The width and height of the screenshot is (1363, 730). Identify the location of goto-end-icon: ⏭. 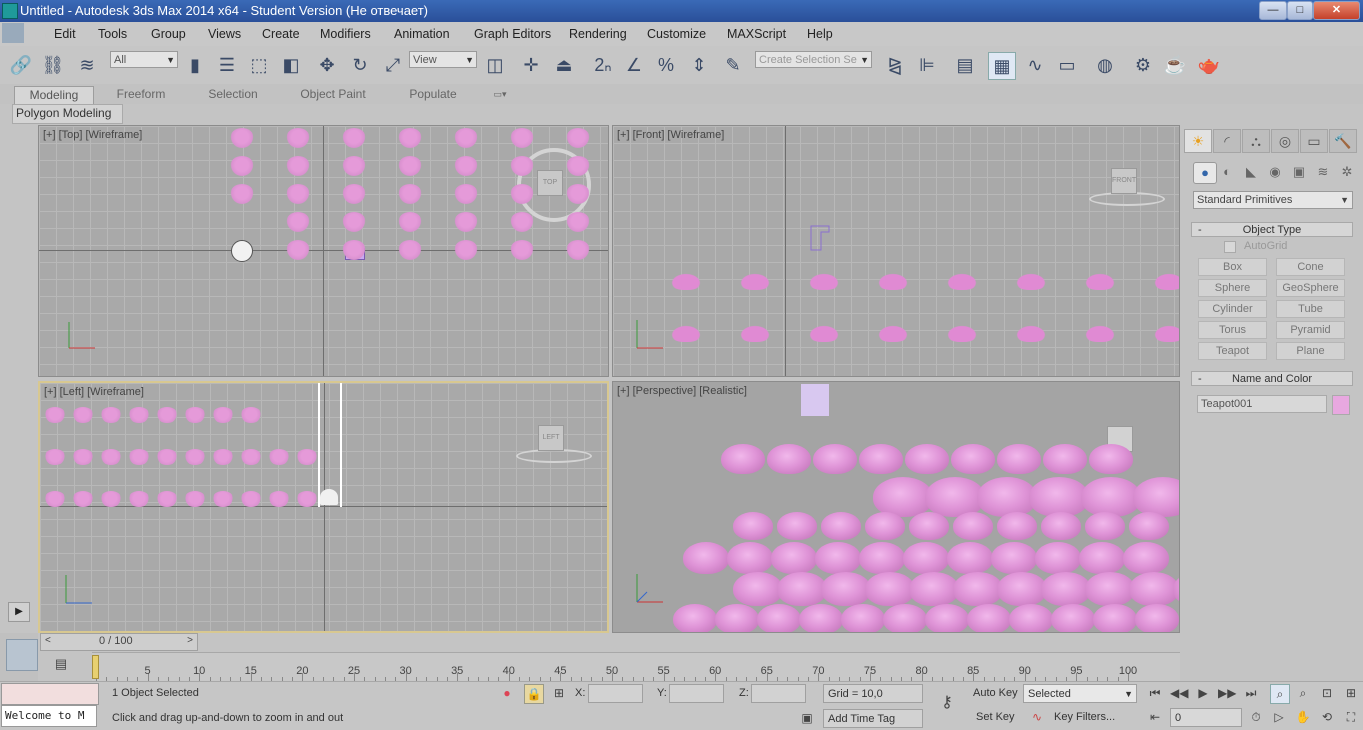
(1251, 693).